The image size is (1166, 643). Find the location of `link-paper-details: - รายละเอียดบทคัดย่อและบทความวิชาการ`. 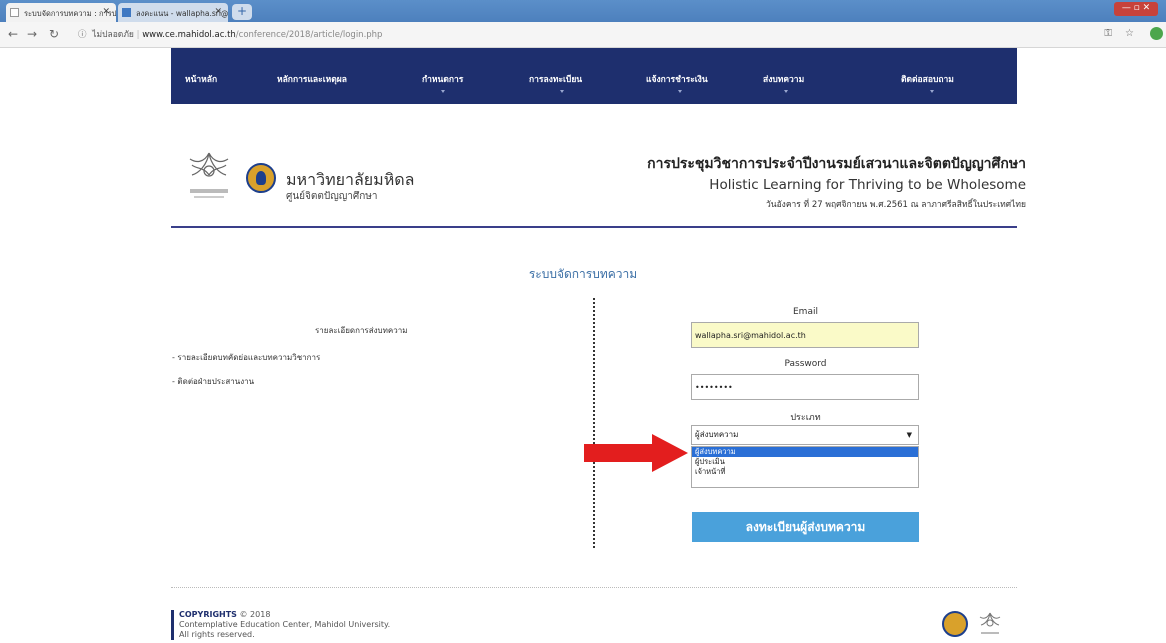

link-paper-details: - รายละเอียดบทคัดย่อและบทความวิชาการ is located at coordinates (246, 357).